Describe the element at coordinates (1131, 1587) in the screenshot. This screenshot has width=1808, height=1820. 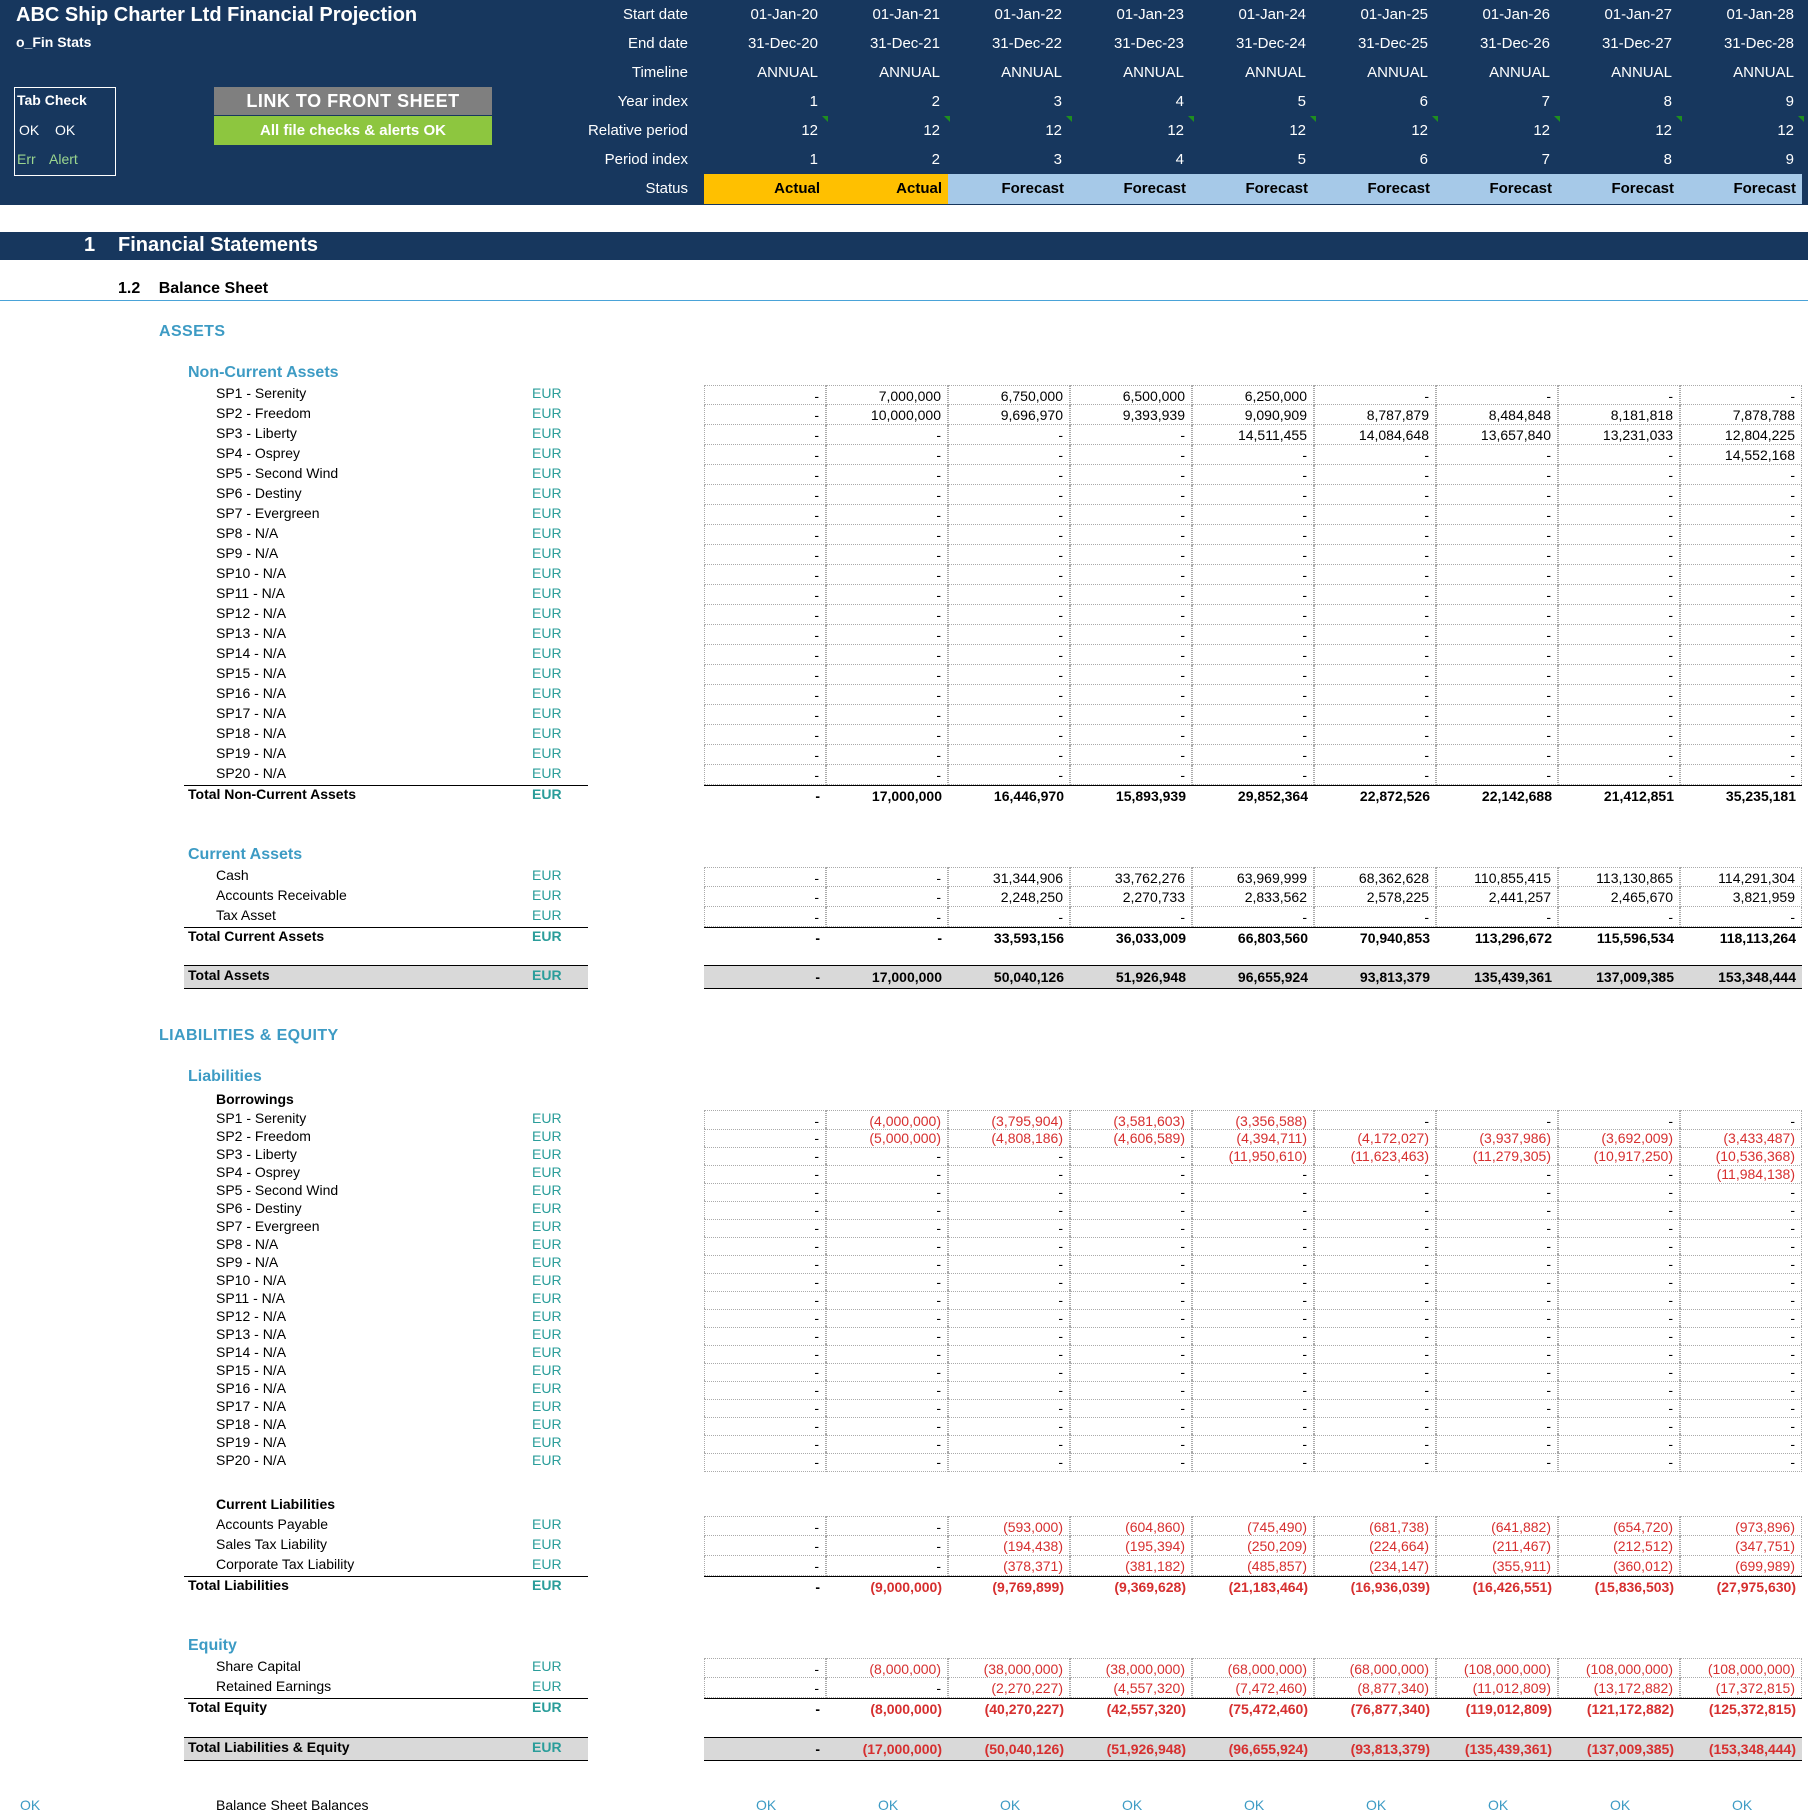
I see `value-cell: (9,369,628)` at that location.